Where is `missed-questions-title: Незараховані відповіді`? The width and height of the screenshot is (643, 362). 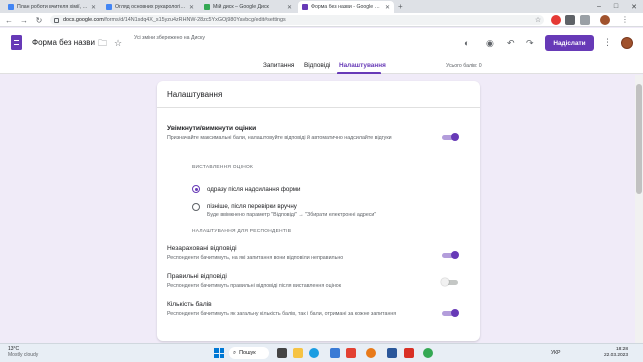
missed-questions-title: Незараховані відповіді is located at coordinates (202, 248).